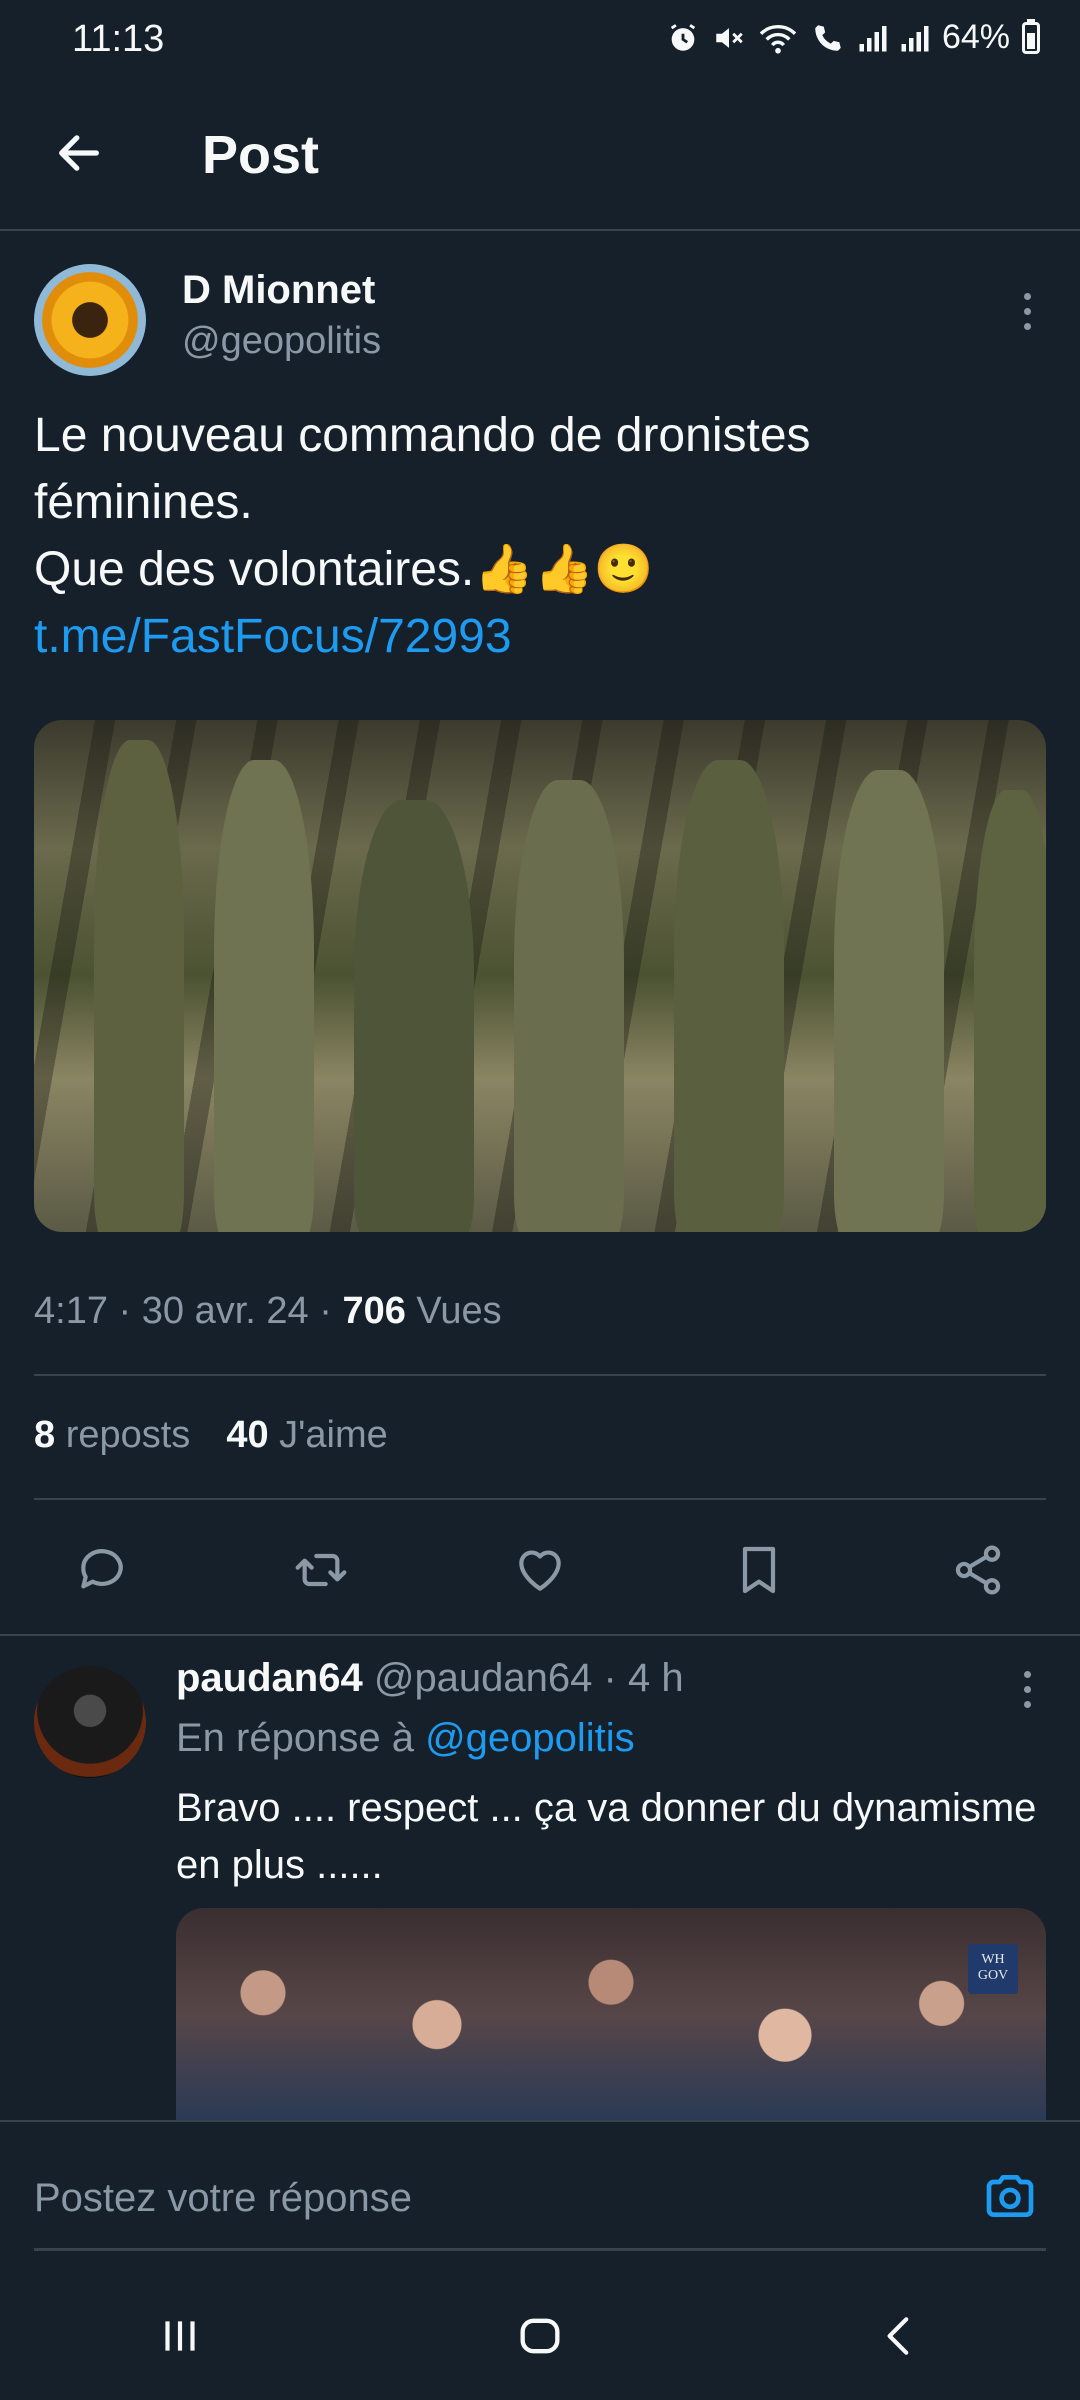  Describe the element at coordinates (778, 38) in the screenshot. I see `wifi-icon` at that location.